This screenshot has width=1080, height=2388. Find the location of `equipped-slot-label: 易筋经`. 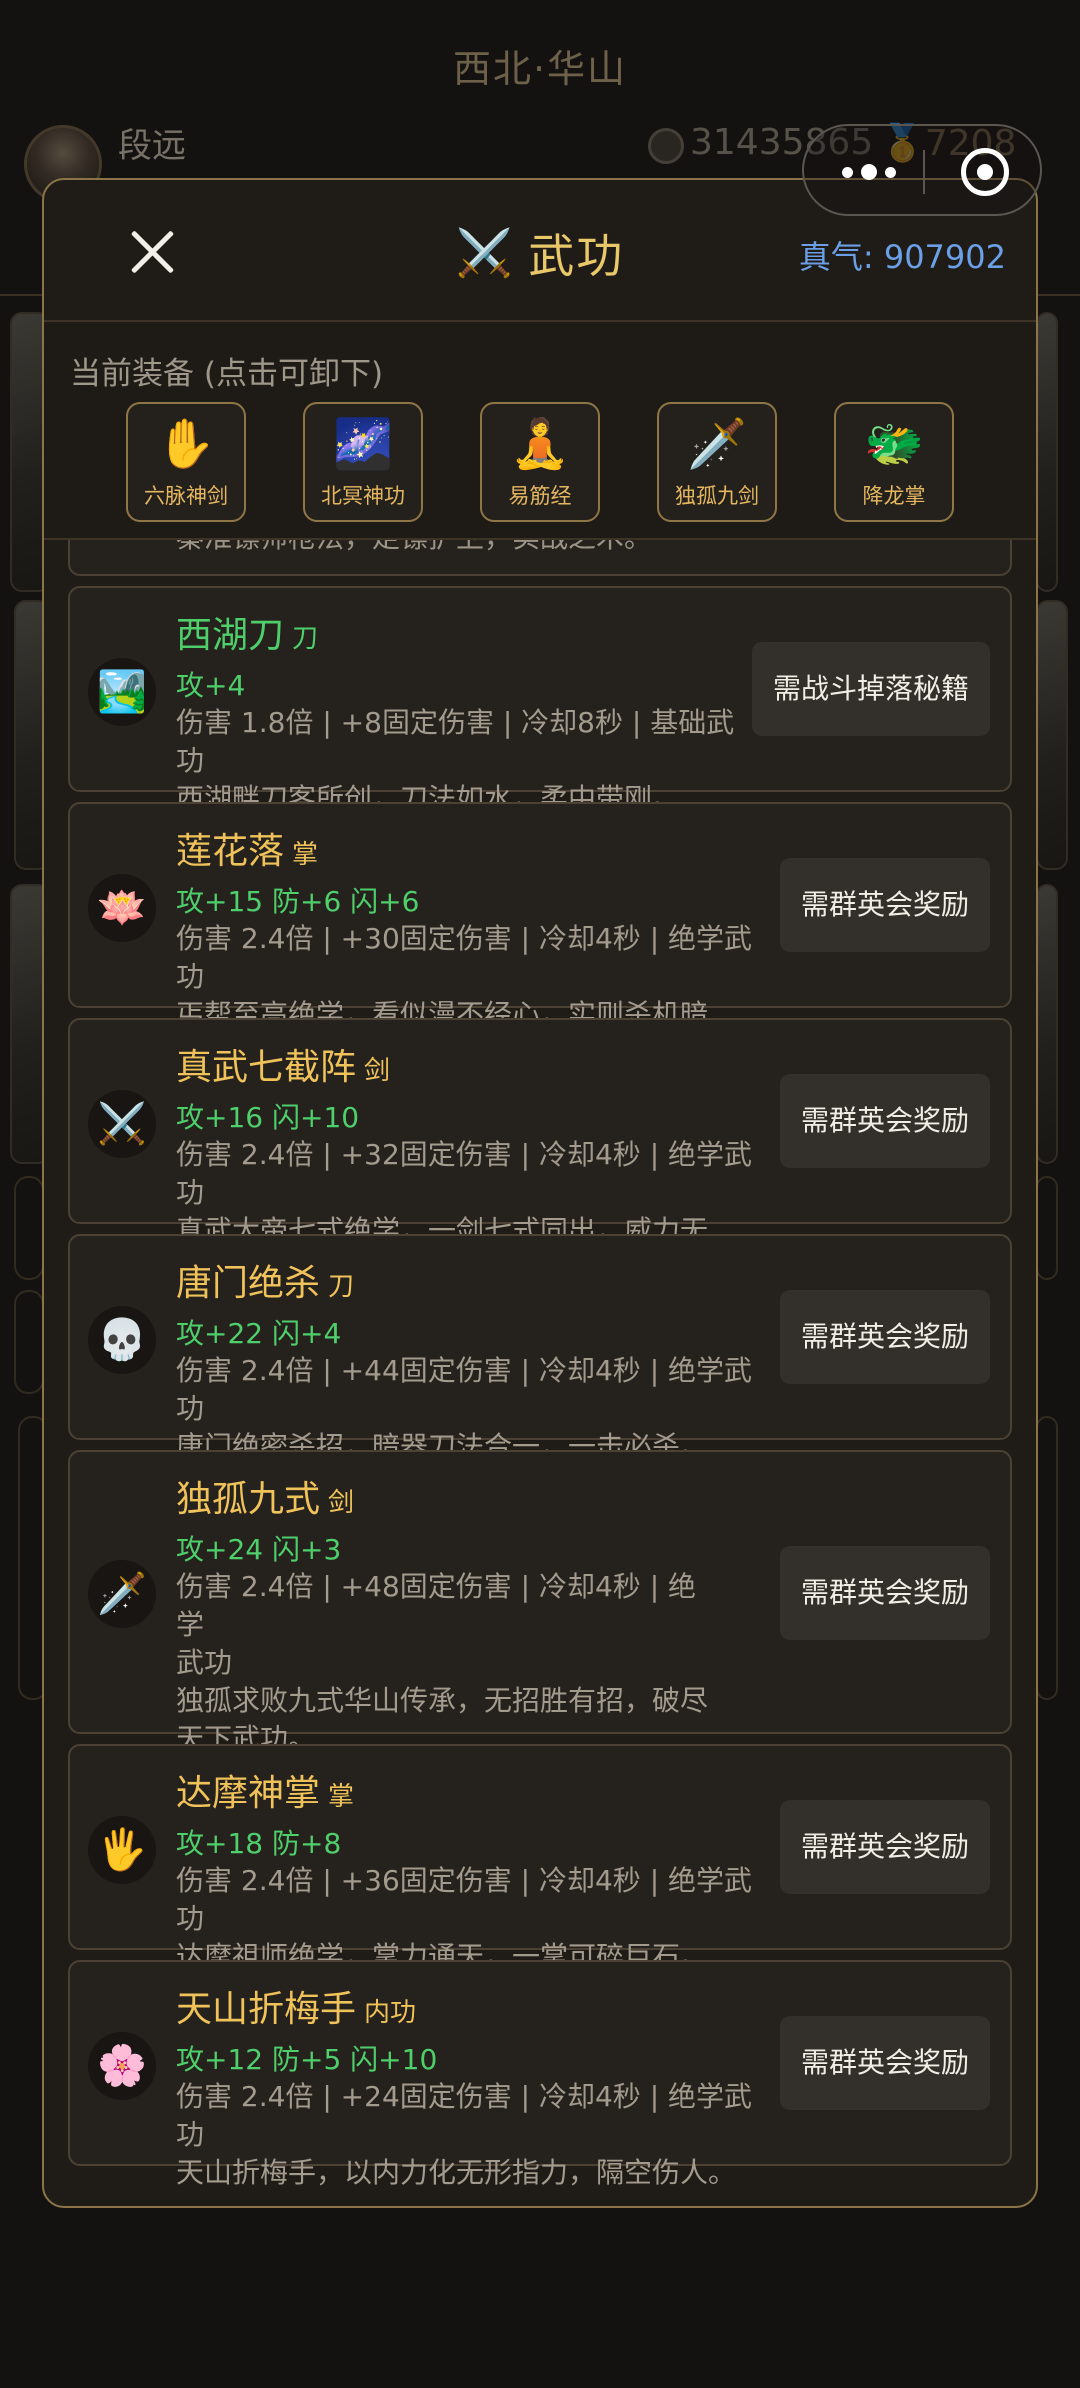

equipped-slot-label: 易筋经 is located at coordinates (540, 496).